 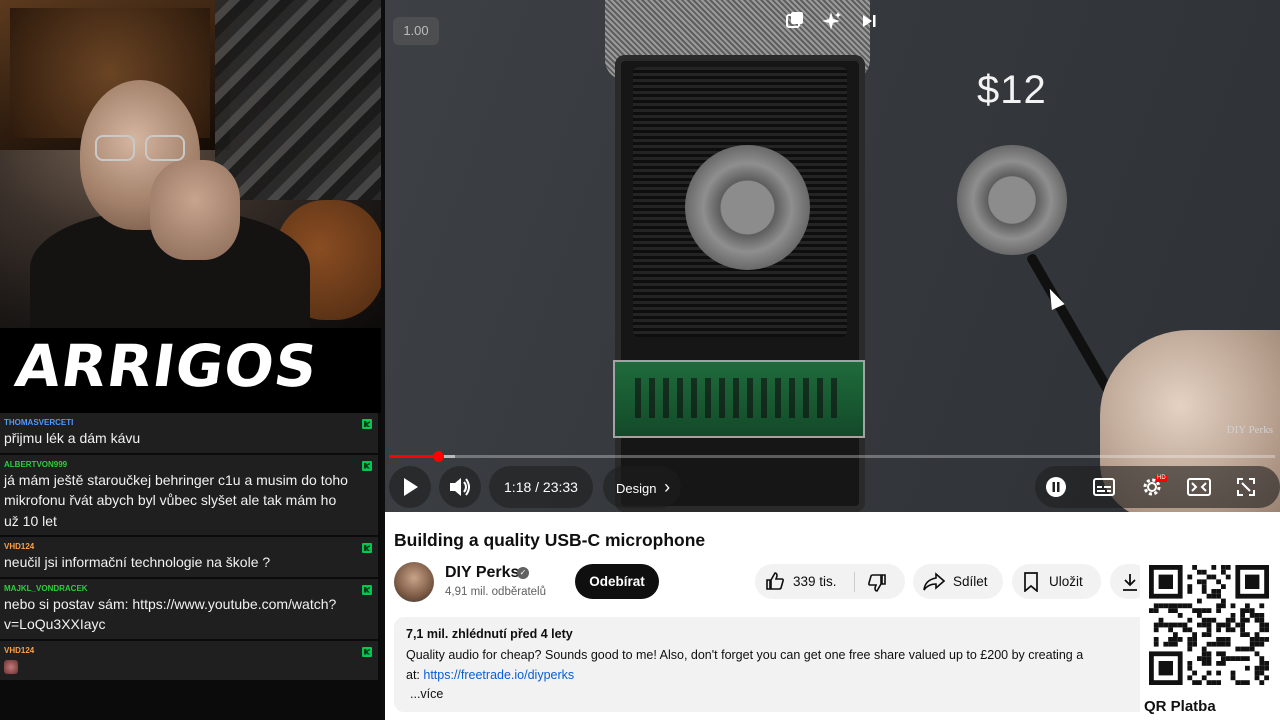 I want to click on mic-body, so click(x=740, y=283).